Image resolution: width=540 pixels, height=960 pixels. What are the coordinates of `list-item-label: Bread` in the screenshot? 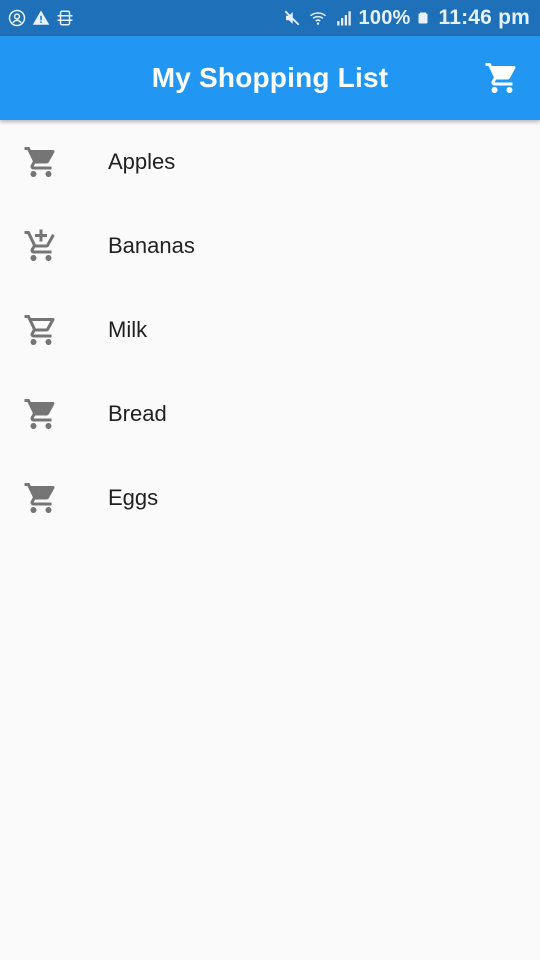 It's located at (137, 413).